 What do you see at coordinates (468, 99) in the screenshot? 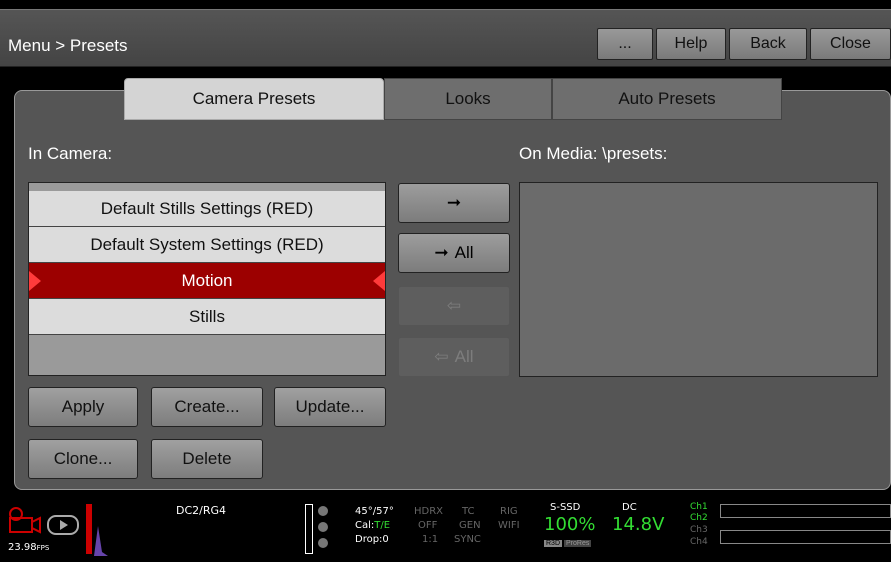
I see `tab-looks: Looks` at bounding box center [468, 99].